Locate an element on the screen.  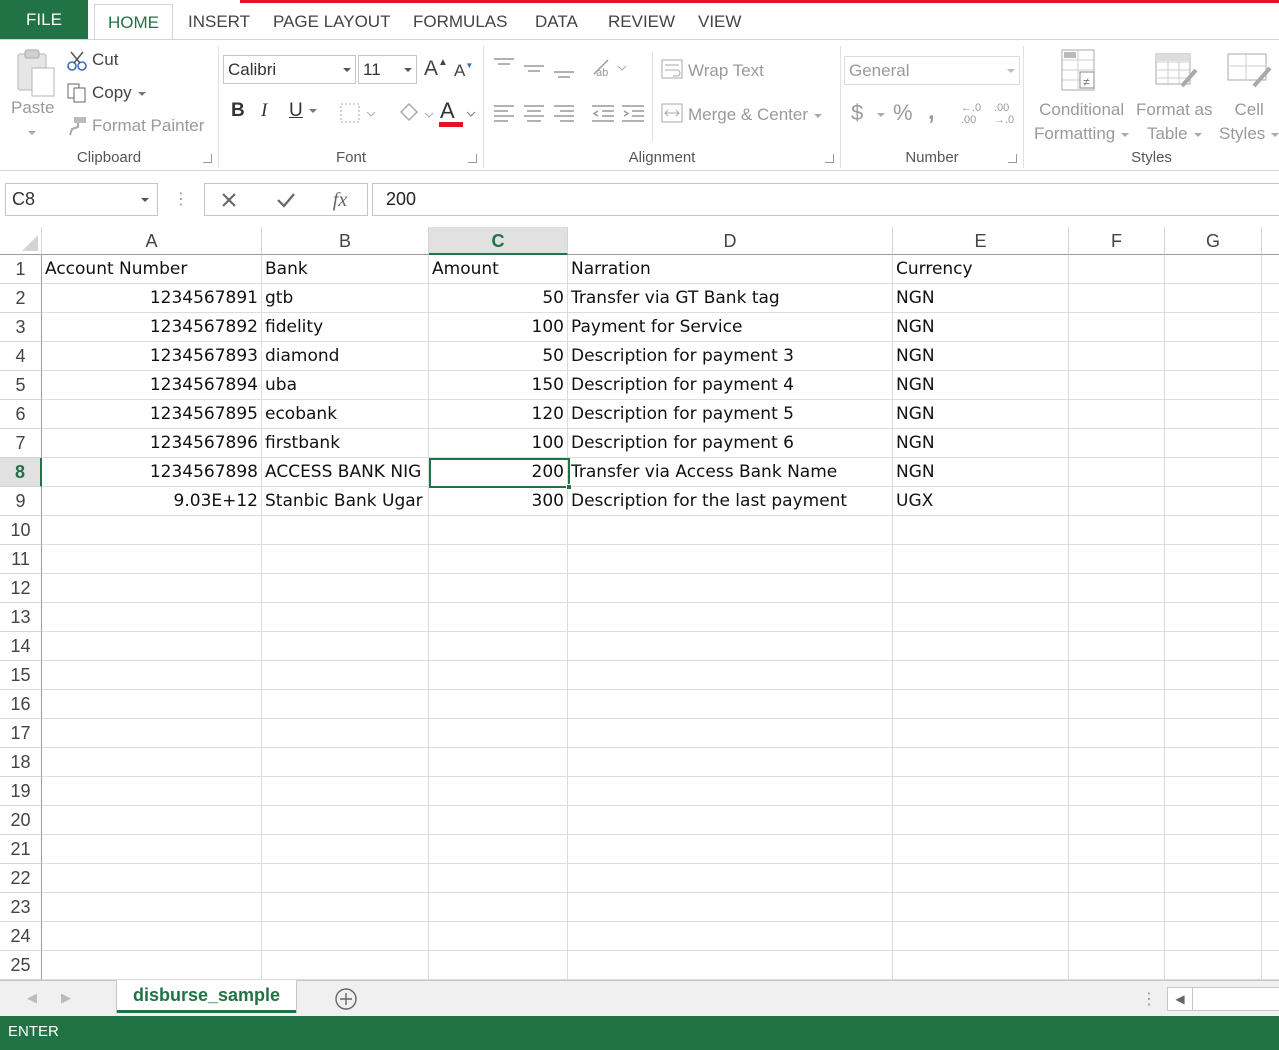
cell-b1: Bank is located at coordinates (345, 269).